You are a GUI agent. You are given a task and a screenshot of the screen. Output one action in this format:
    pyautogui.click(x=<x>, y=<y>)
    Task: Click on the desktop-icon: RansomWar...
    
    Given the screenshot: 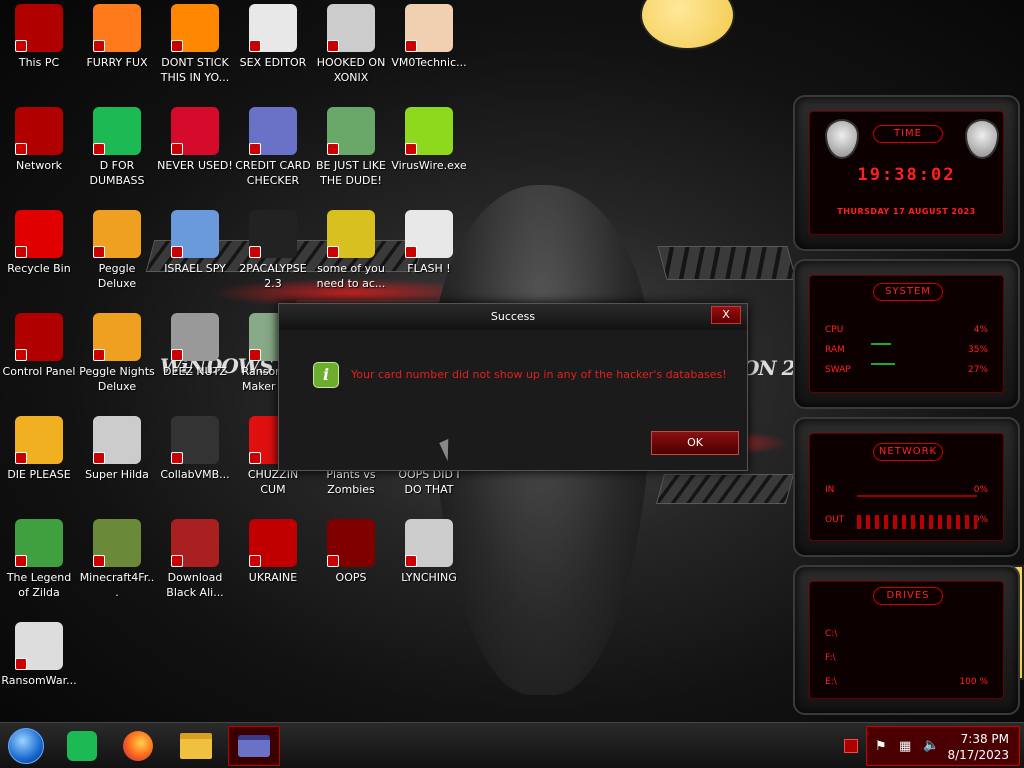 What is the action you would take?
    pyautogui.click(x=39, y=655)
    